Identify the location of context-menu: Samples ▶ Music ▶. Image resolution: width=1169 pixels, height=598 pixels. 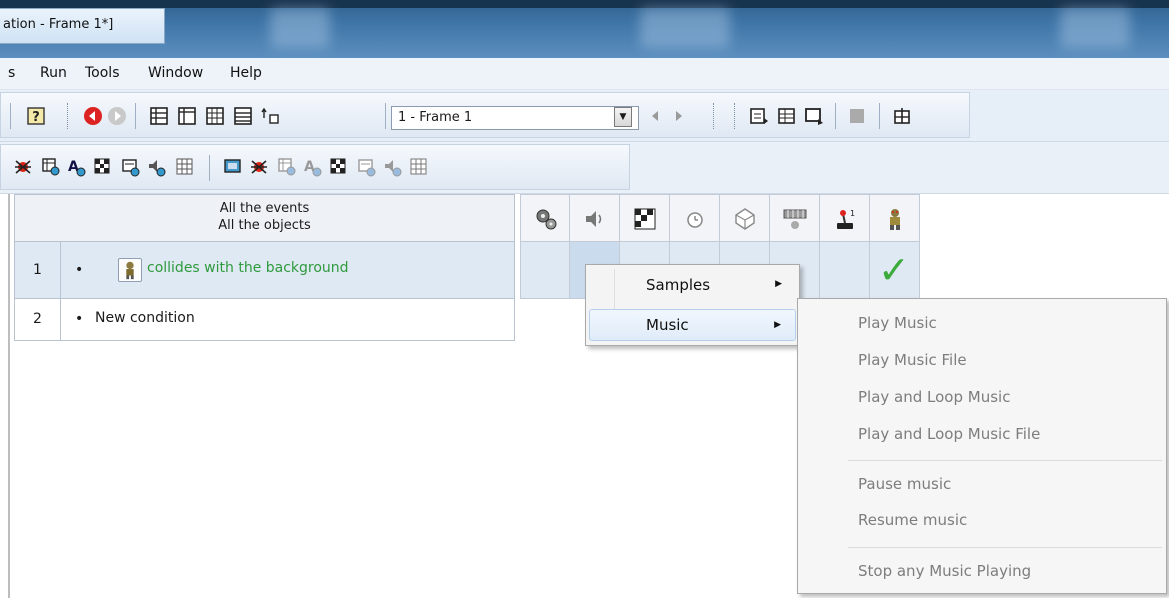
(692, 305).